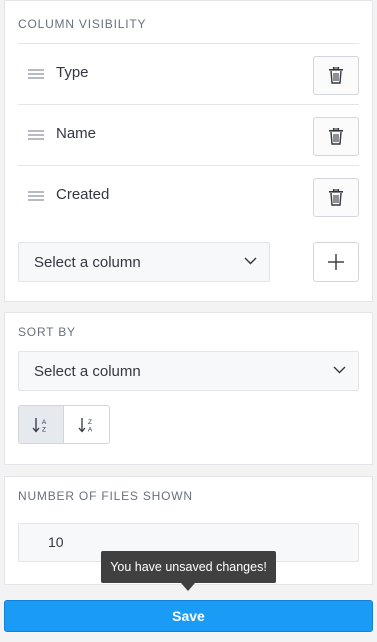 The image size is (377, 642). What do you see at coordinates (188, 73) in the screenshot?
I see `column-row-type: Type` at bounding box center [188, 73].